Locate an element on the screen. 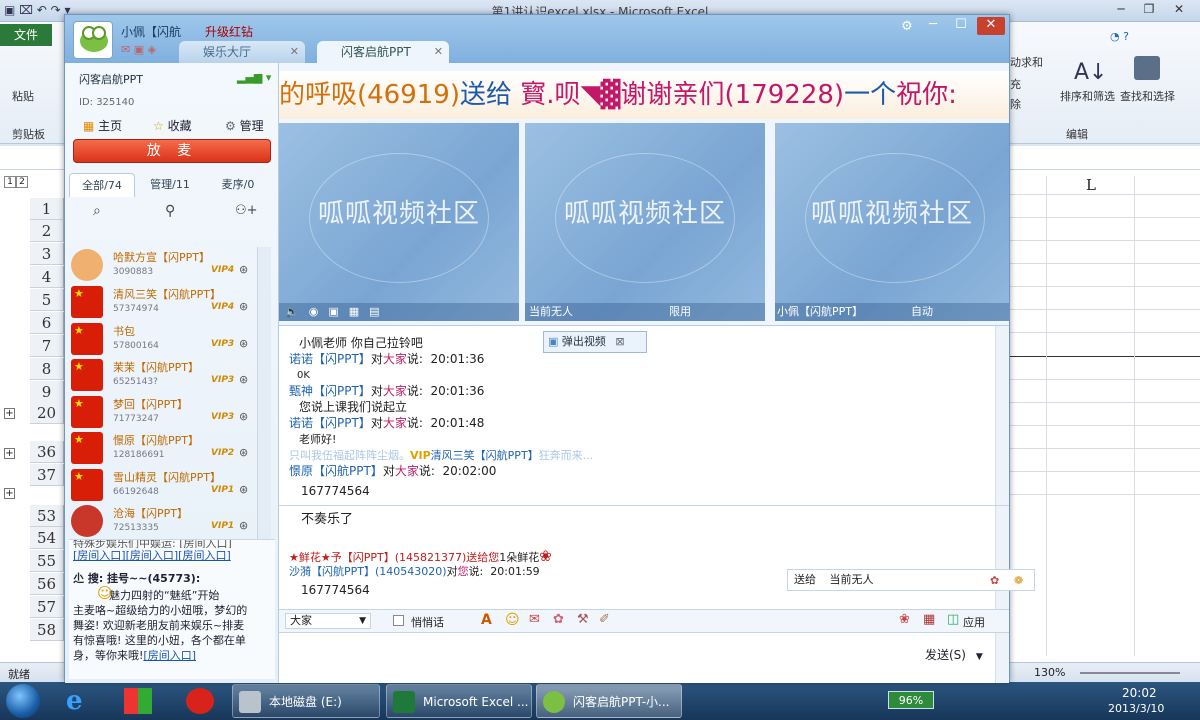 The image size is (1200, 720). row-header: 58 is located at coordinates (47, 630).